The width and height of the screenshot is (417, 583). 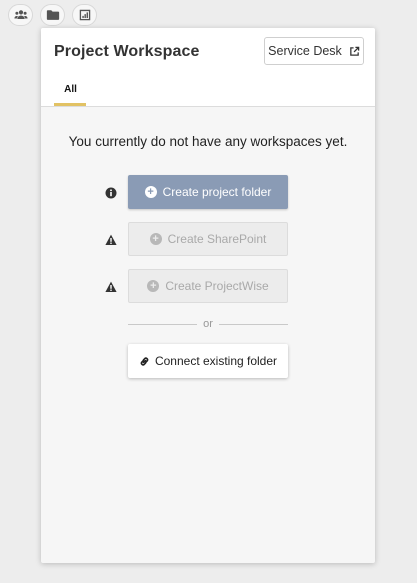 I want to click on create-projectwise-row: + Create ProjectWise, so click(x=208, y=286).